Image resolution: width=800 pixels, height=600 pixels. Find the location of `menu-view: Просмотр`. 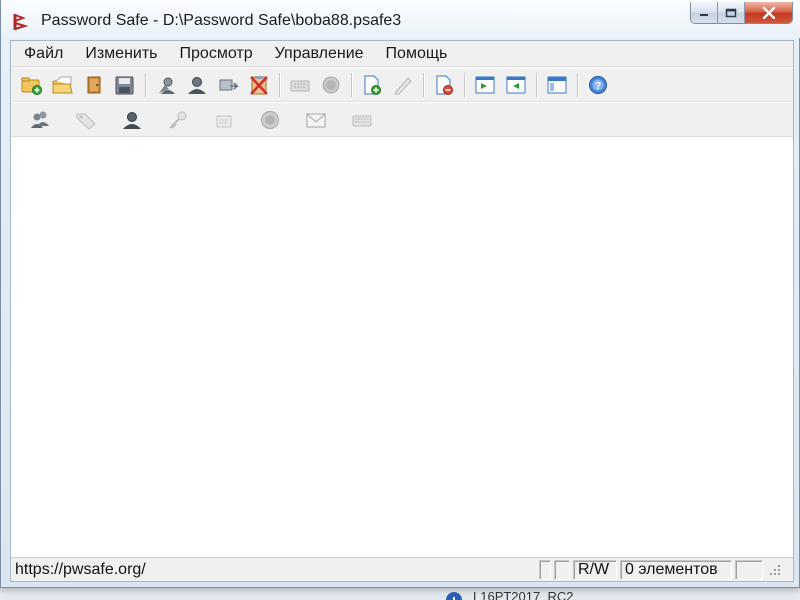

menu-view: Просмотр is located at coordinates (216, 54).